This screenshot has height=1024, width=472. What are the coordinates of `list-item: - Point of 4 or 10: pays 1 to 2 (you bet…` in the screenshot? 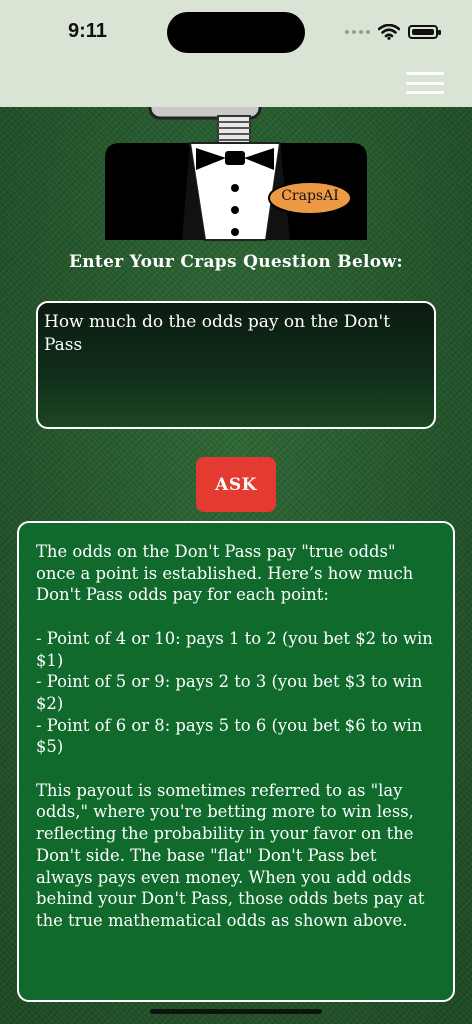 It's located at (234, 649).